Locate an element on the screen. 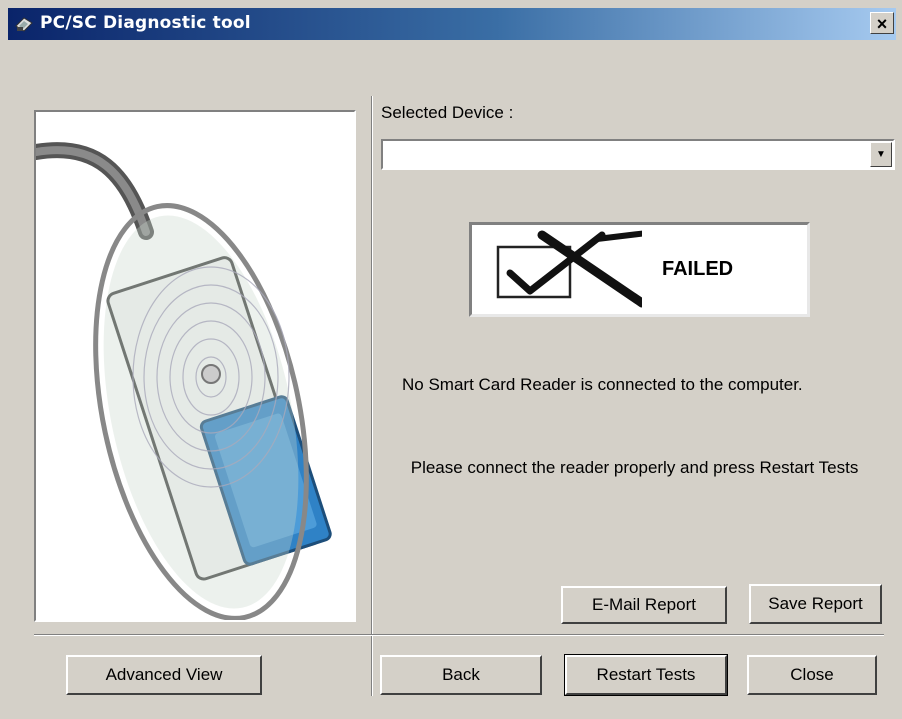  title-bar: PC/SC Diagnostic tool × is located at coordinates (452, 24).